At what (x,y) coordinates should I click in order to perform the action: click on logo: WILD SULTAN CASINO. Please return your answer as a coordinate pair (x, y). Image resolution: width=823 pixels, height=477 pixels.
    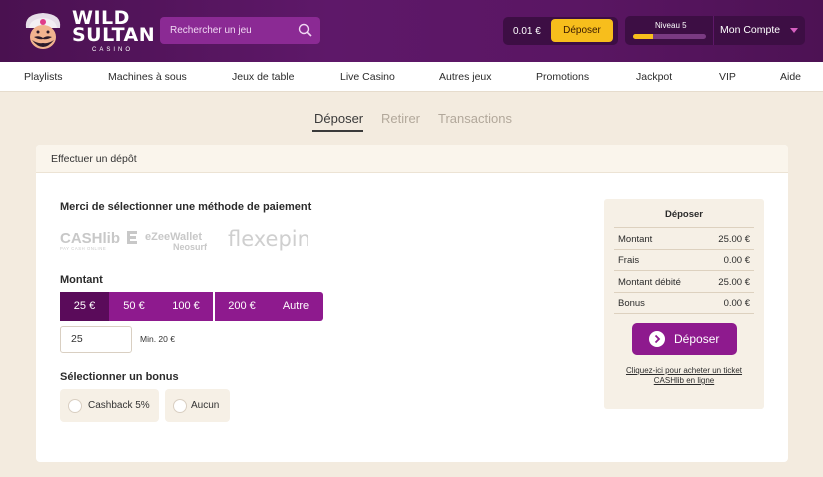
    Looking at the image, I should click on (87, 31).